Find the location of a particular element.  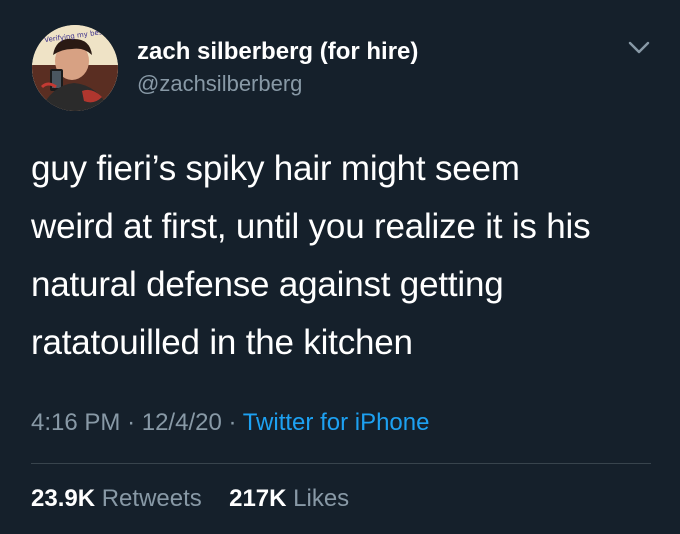

tweet-text-line: natural defense against getting is located at coordinates (267, 284).